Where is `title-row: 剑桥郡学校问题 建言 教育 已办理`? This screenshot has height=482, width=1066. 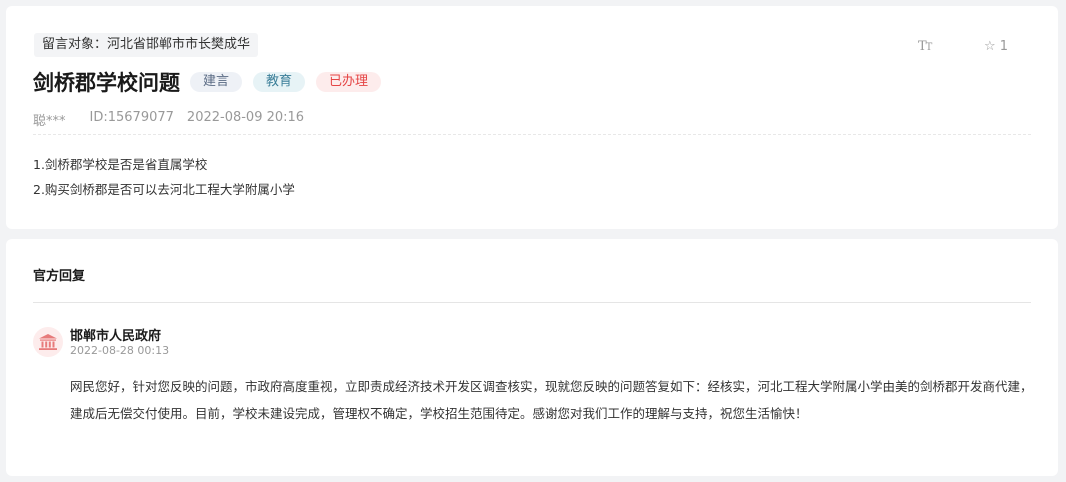 title-row: 剑桥郡学校问题 建言 教育 已办理 is located at coordinates (212, 82).